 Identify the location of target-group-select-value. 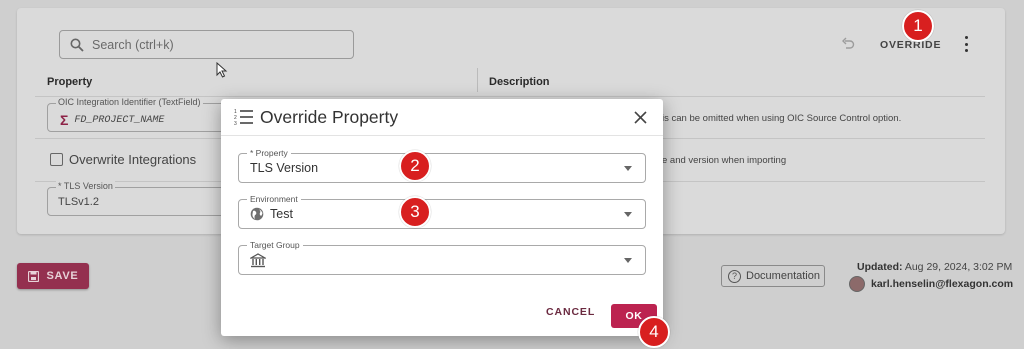
(261, 260).